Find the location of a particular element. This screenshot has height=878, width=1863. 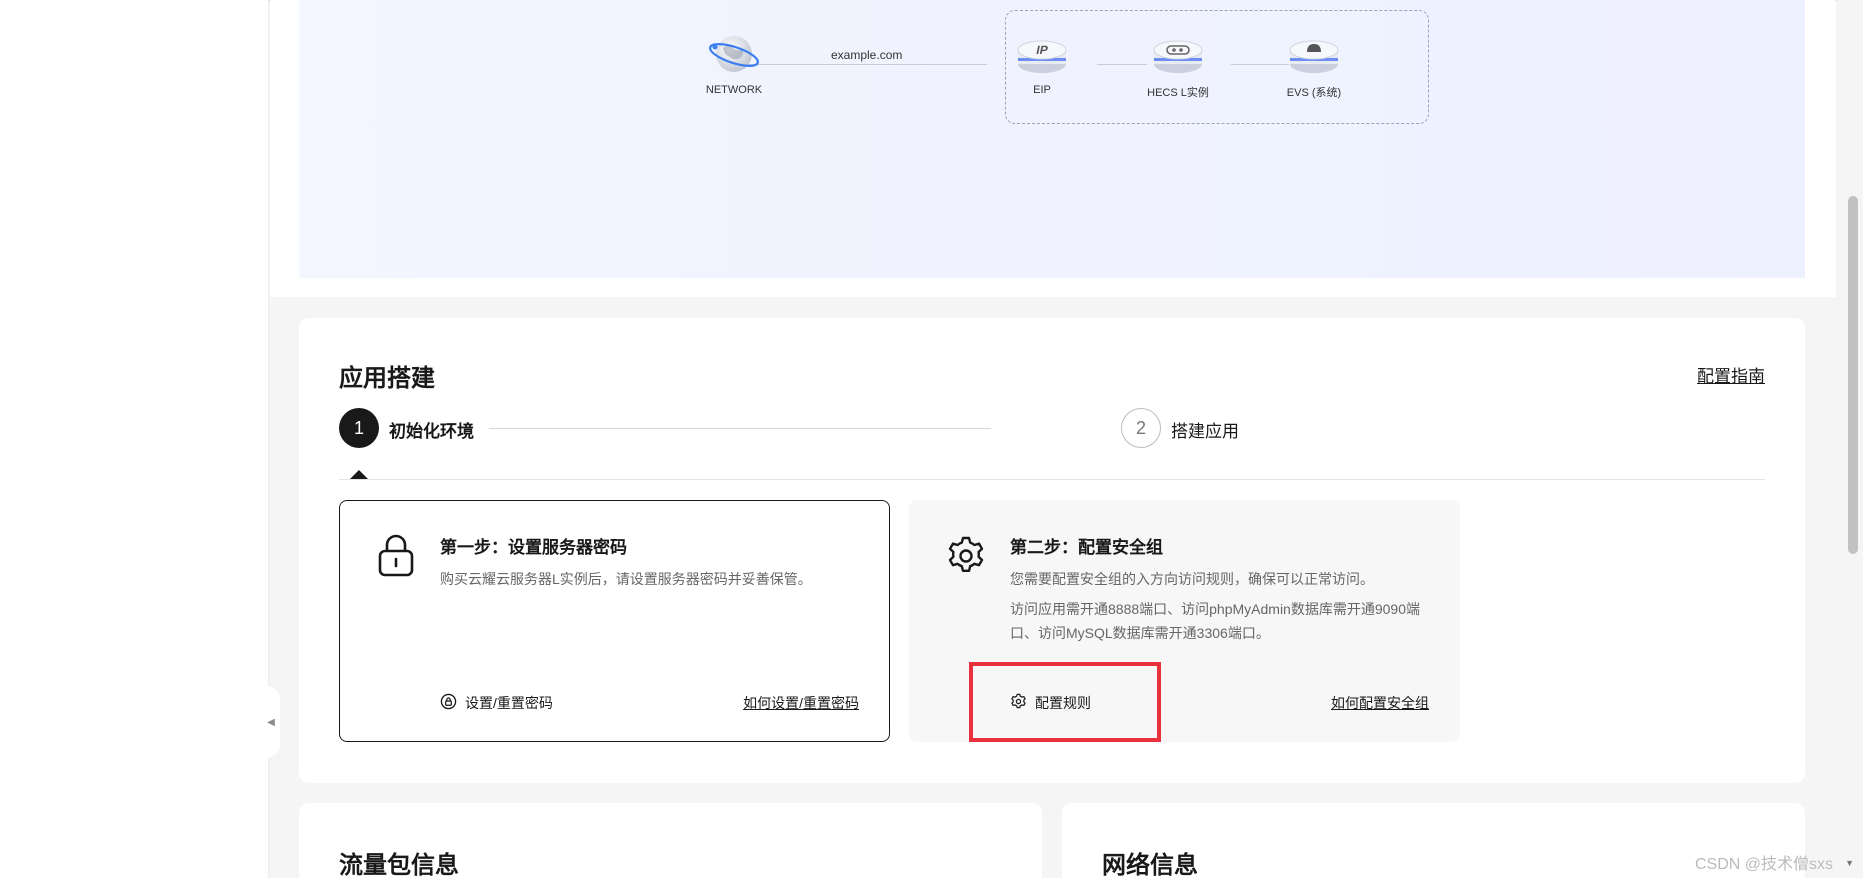

topology-node-hecs: HECS L实例 is located at coordinates (1178, 66).